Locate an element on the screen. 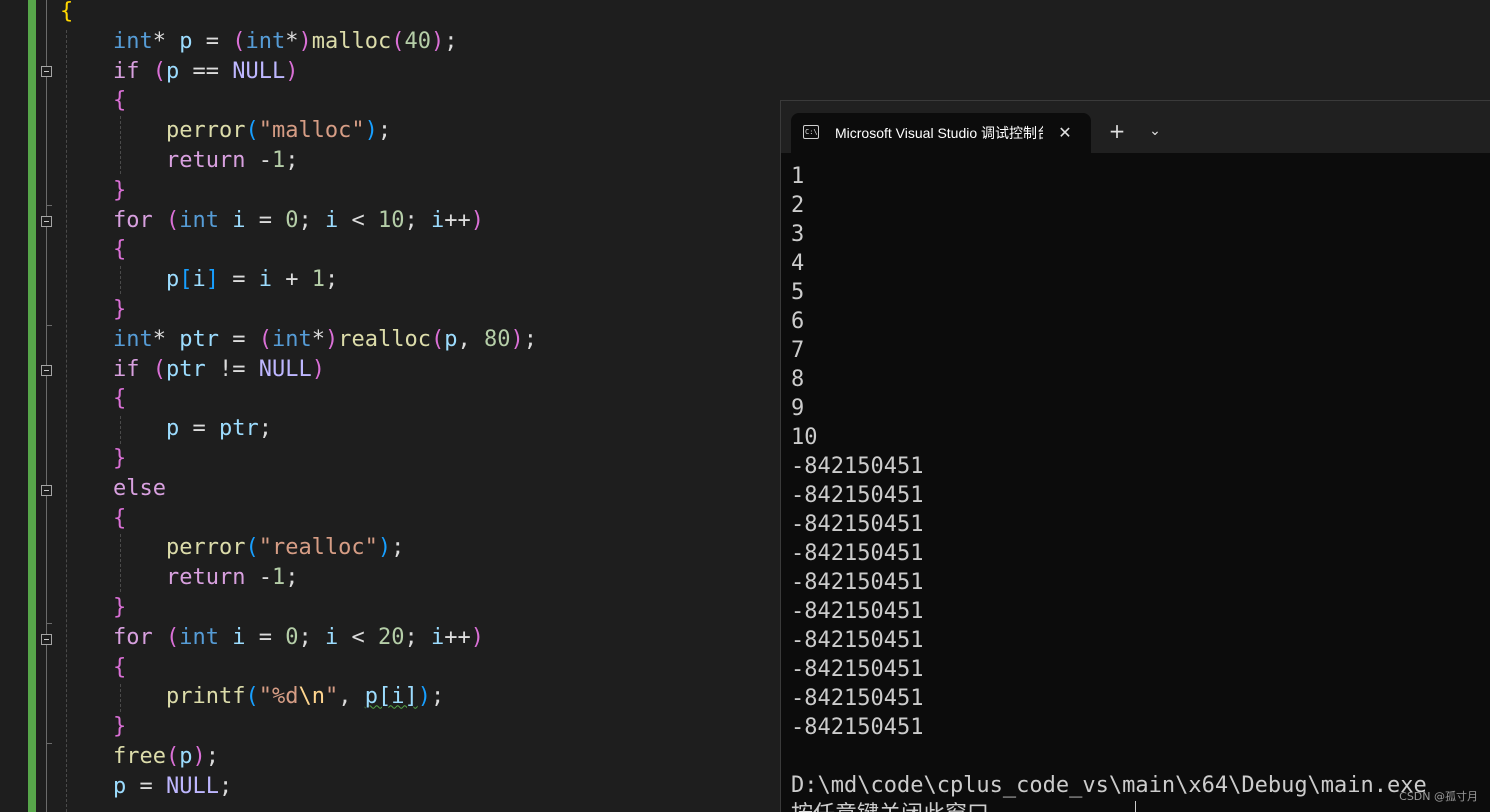 The height and width of the screenshot is (812, 1490). collapse-else-block-icon is located at coordinates (46, 490).